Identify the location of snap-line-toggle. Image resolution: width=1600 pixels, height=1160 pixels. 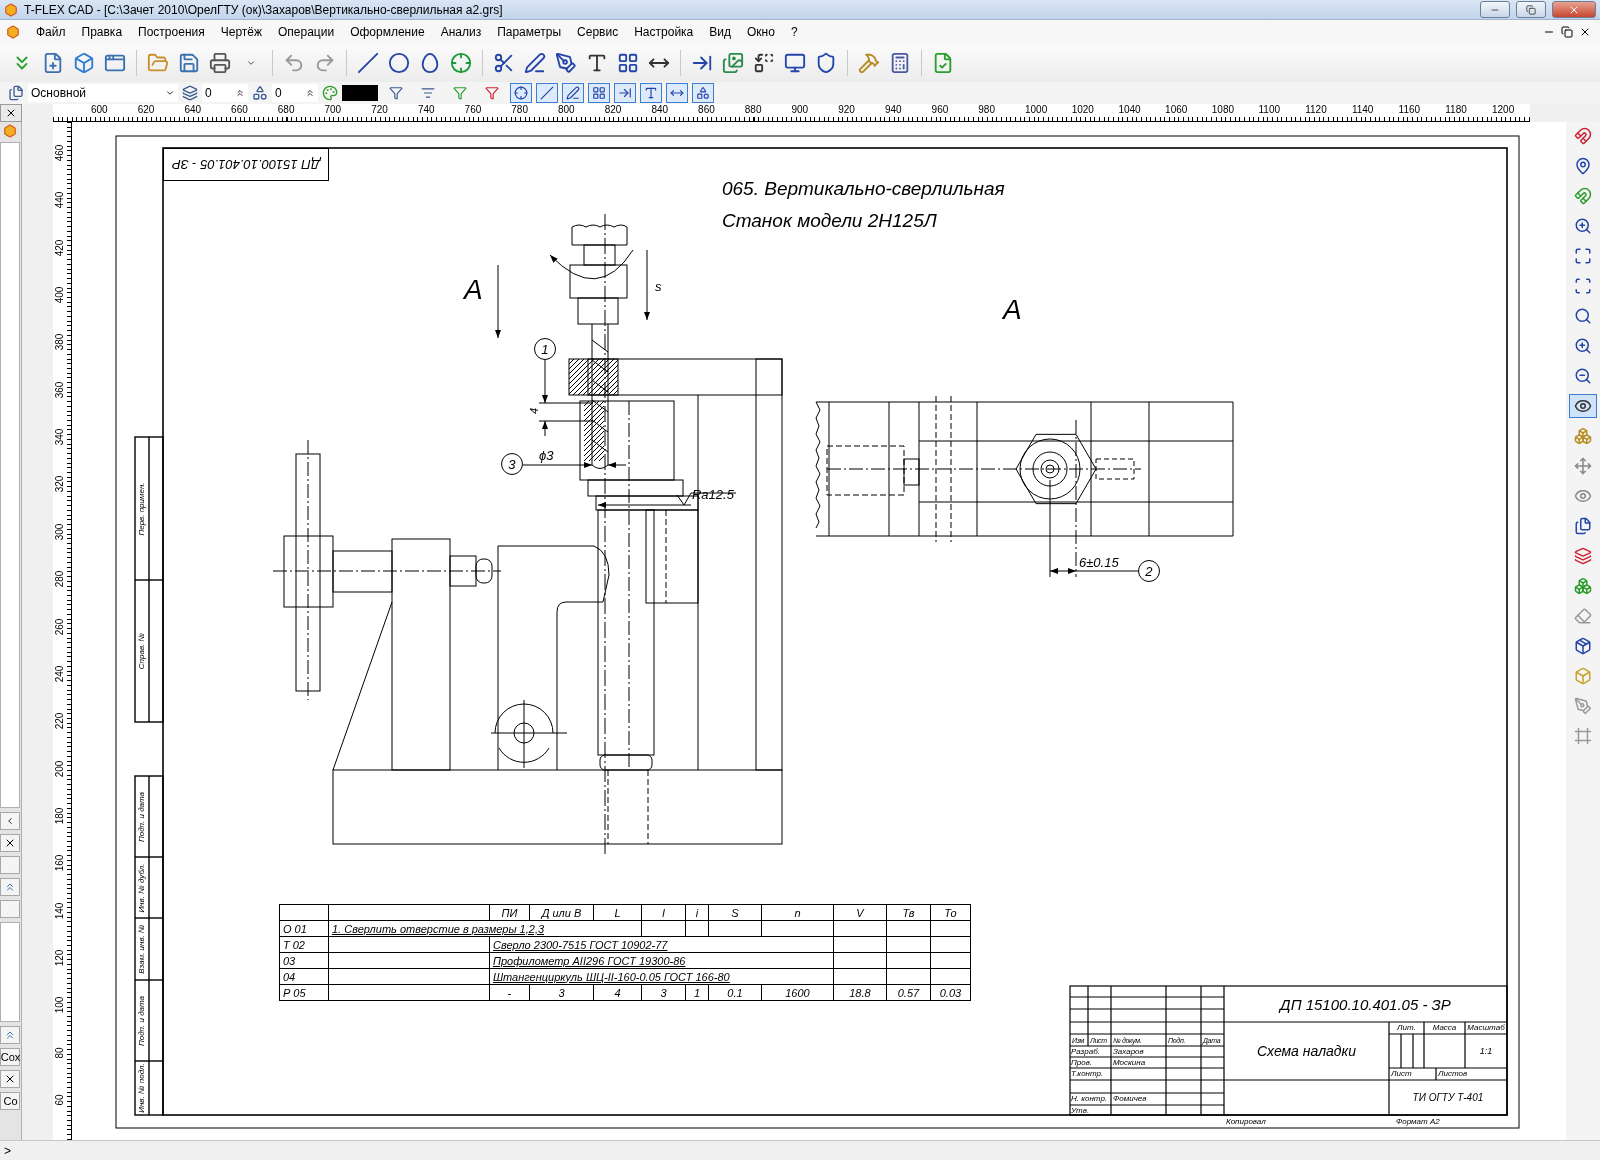
(547, 93).